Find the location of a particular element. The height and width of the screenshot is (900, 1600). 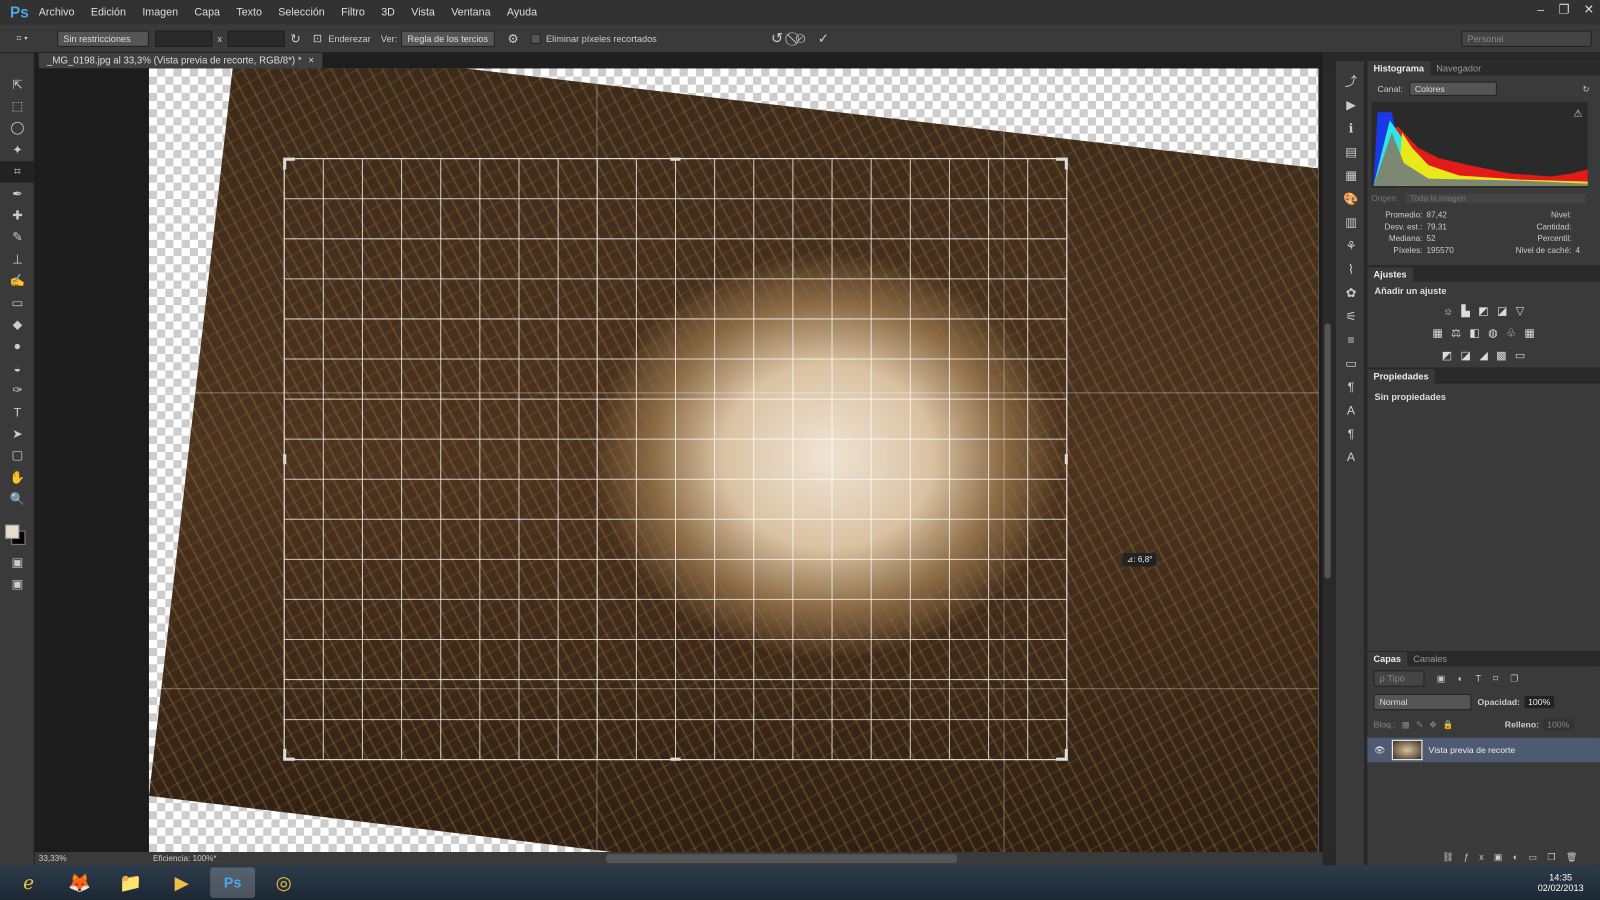

posterize-adjustment-icon: ◪ is located at coordinates (1466, 356).